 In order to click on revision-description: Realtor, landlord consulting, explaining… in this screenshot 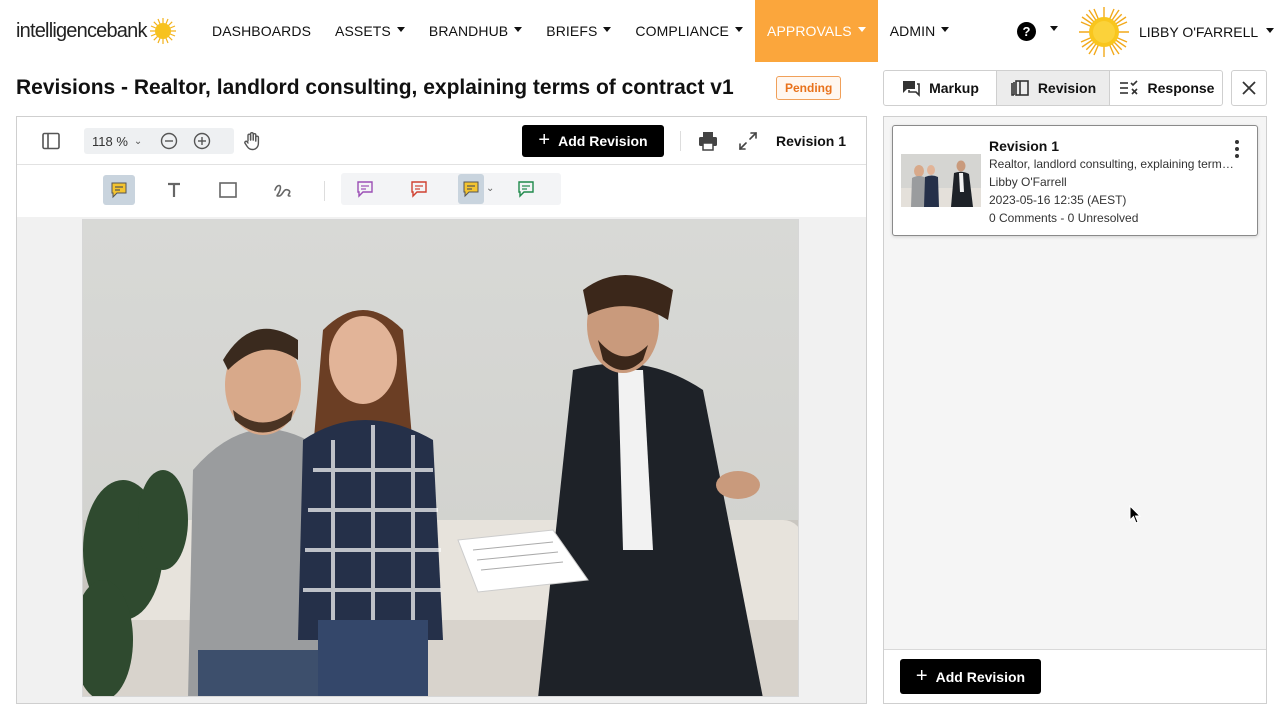, I will do `click(1114, 164)`.